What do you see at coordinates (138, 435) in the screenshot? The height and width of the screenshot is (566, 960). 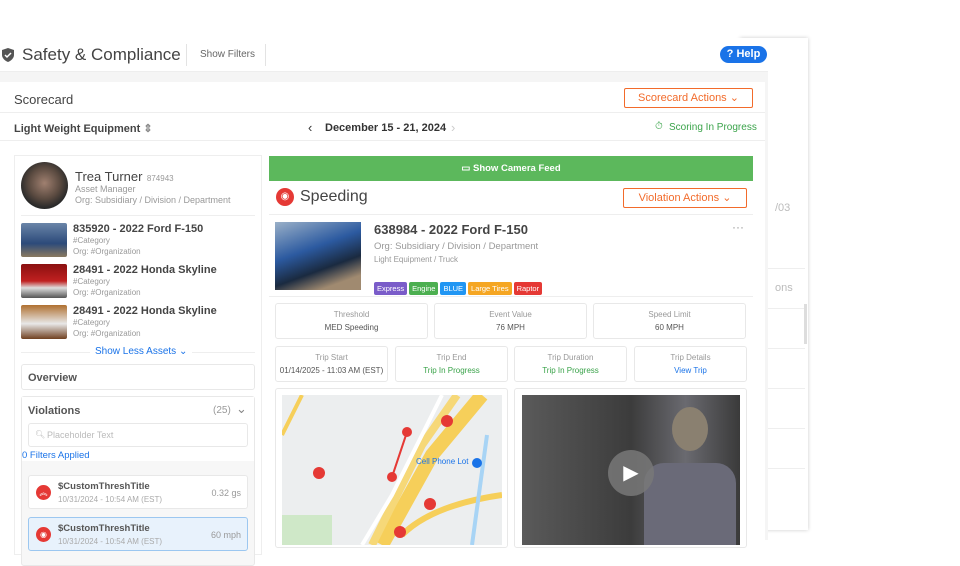 I see `violations-search-input: 🔍︎ Placeholder Text` at bounding box center [138, 435].